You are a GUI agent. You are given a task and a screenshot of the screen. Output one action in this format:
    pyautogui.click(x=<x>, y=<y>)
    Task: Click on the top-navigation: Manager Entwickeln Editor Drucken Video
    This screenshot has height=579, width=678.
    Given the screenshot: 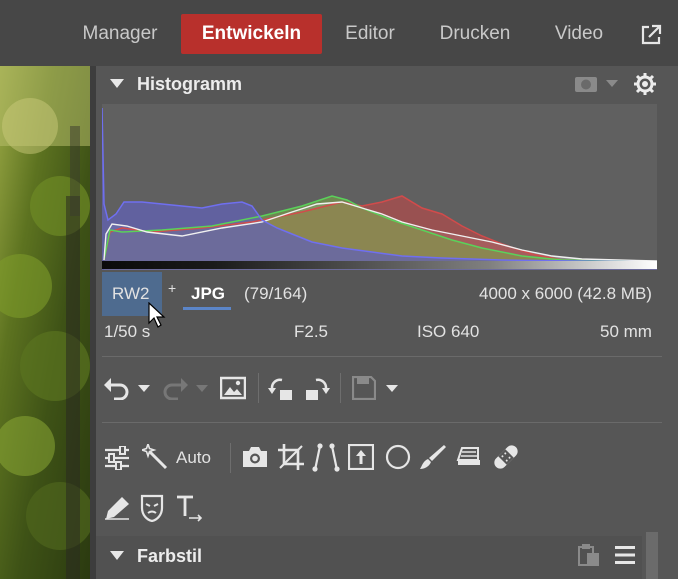 What is the action you would take?
    pyautogui.click(x=339, y=33)
    